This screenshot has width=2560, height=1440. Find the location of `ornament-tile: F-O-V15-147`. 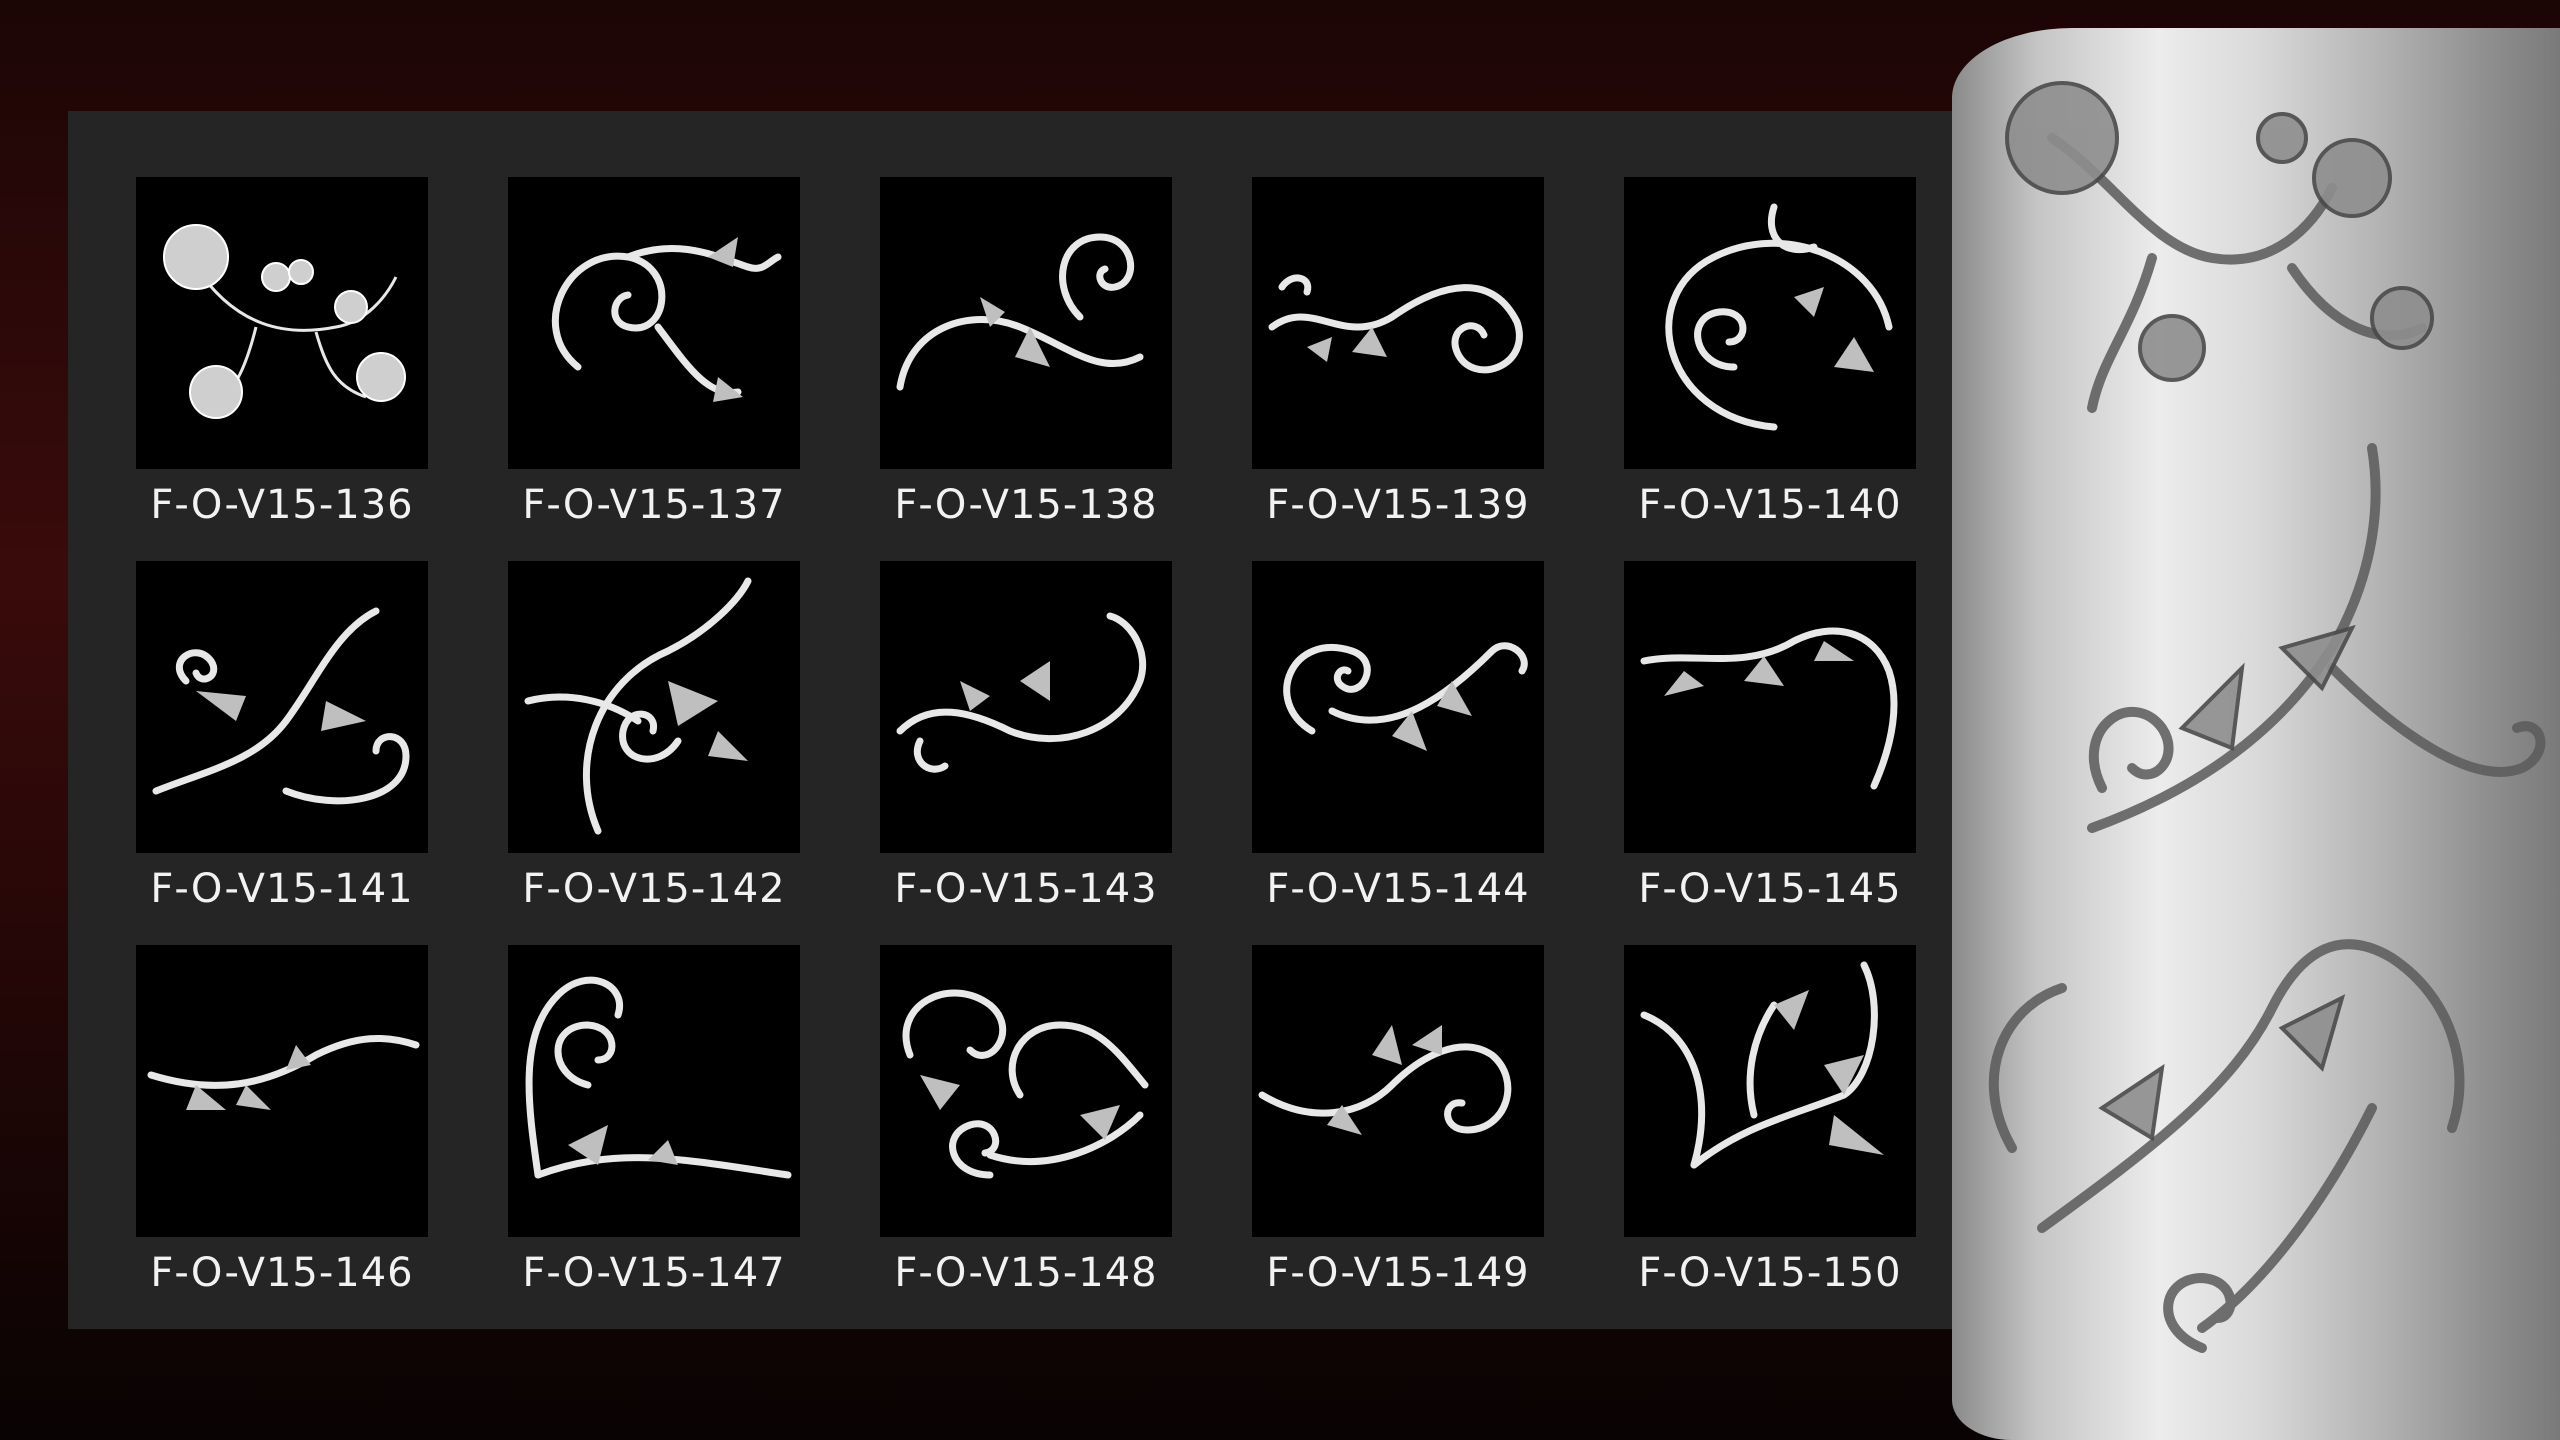

ornament-tile: F-O-V15-147 is located at coordinates (654, 1137).